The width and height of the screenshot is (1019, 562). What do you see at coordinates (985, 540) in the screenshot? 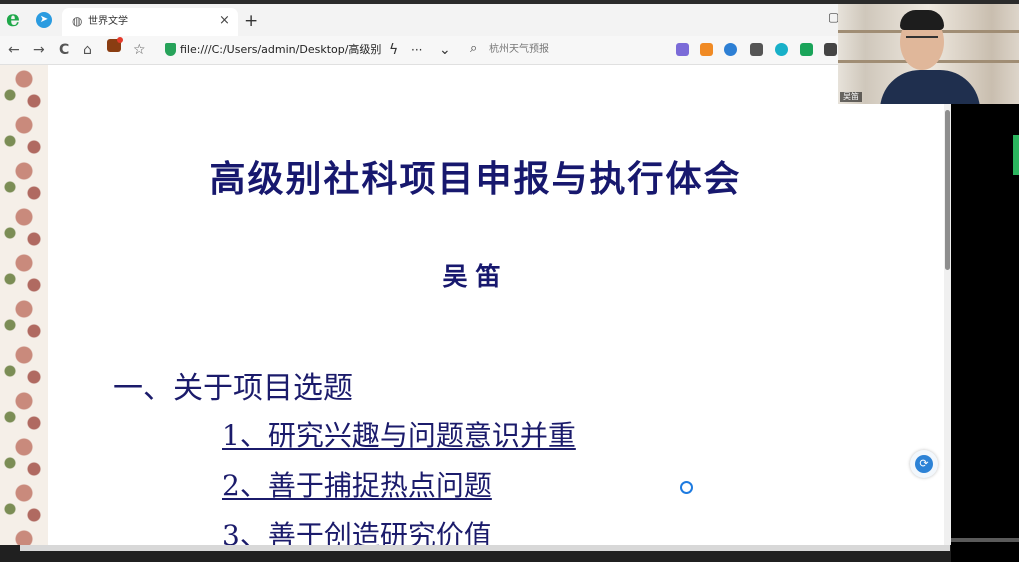
I see `side-divider` at bounding box center [985, 540].